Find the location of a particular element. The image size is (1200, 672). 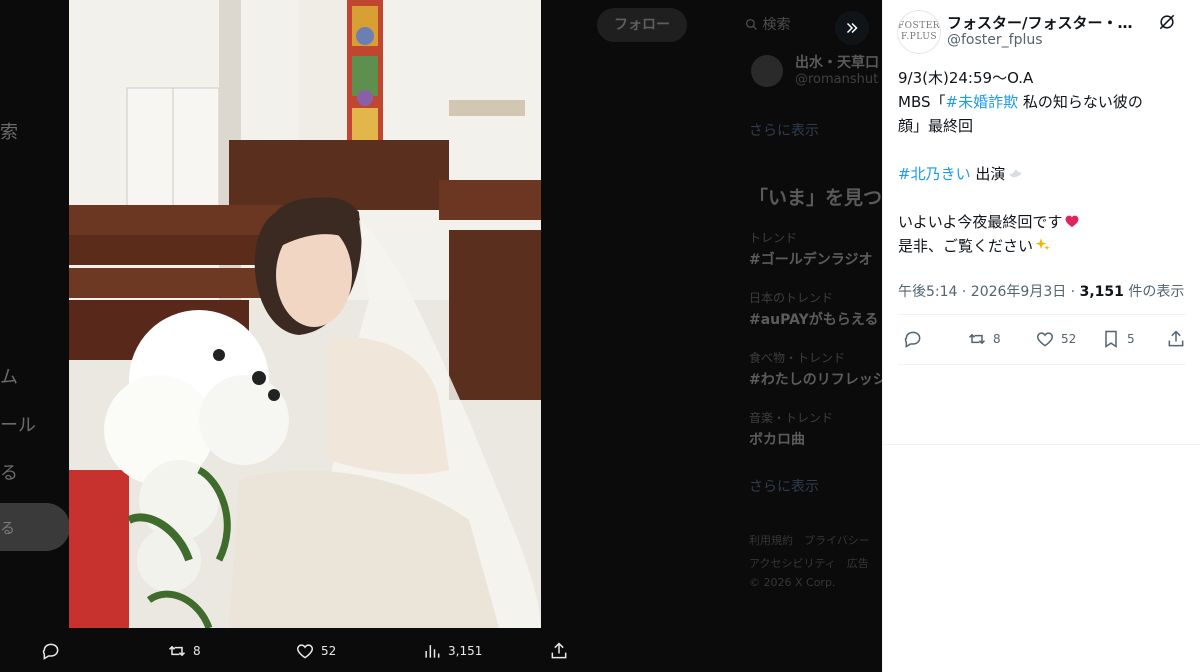

trend-item: 音楽・トレンド ボカロ曲 is located at coordinates (791, 429).